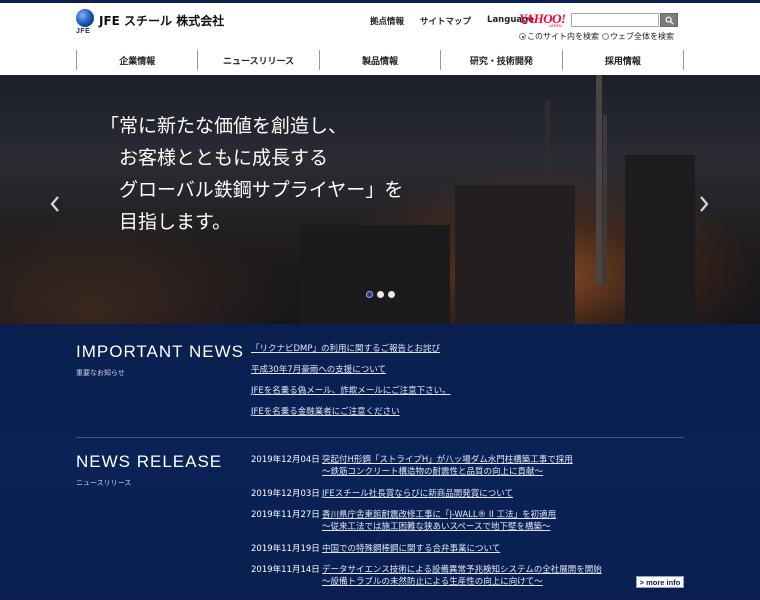 This screenshot has height=600, width=760. I want to click on news-link-subline: ～従来工法では施工困難な狭あいスペースで地下壁を構築～, so click(436, 527).